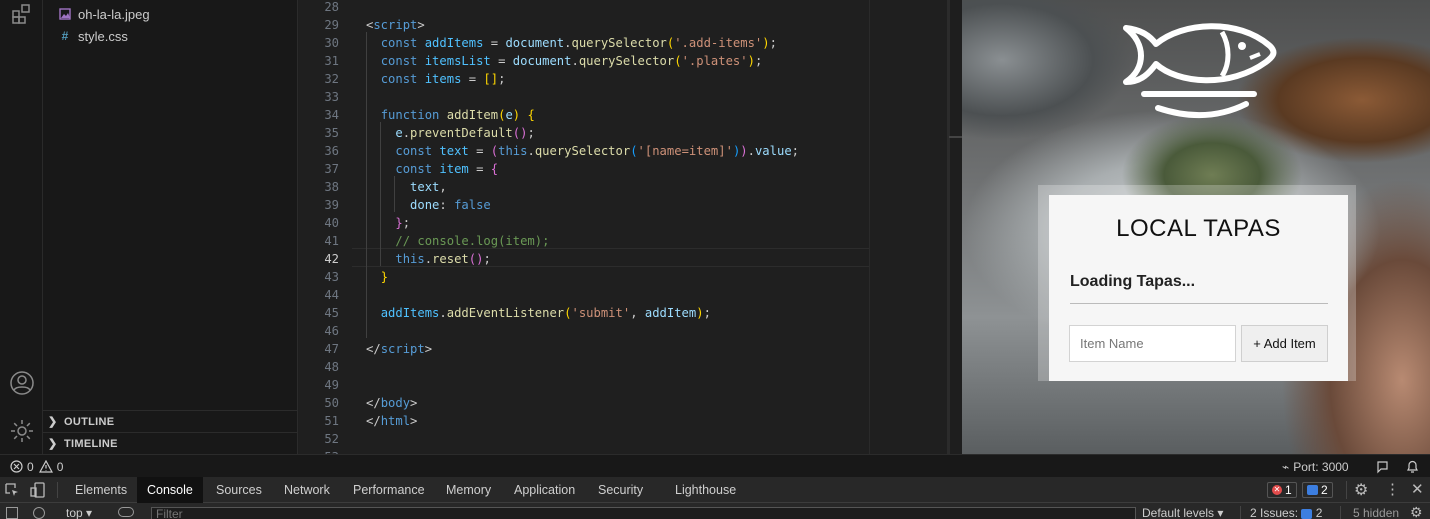 This screenshot has width=1430, height=519. What do you see at coordinates (36, 466) in the screenshot?
I see `problems-indicator: 0 0` at bounding box center [36, 466].